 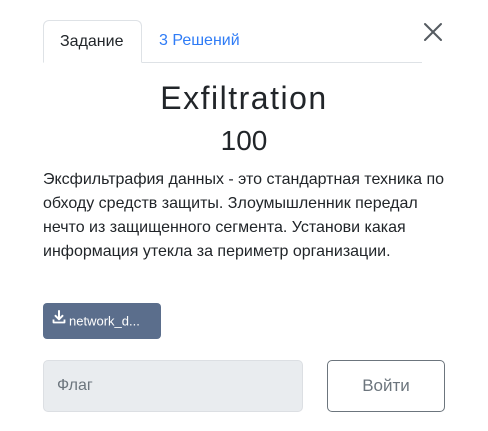 I want to click on submit-button: Войти, so click(x=386, y=386).